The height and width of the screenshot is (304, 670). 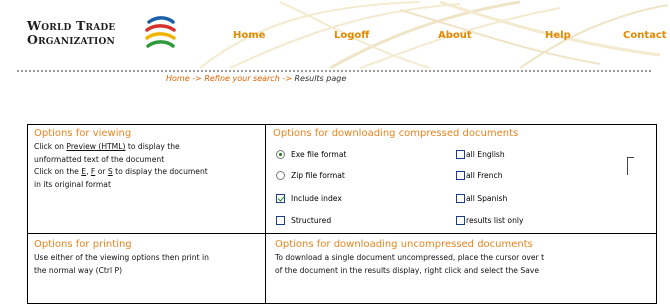 I want to click on text: Click on, so click(x=50, y=146).